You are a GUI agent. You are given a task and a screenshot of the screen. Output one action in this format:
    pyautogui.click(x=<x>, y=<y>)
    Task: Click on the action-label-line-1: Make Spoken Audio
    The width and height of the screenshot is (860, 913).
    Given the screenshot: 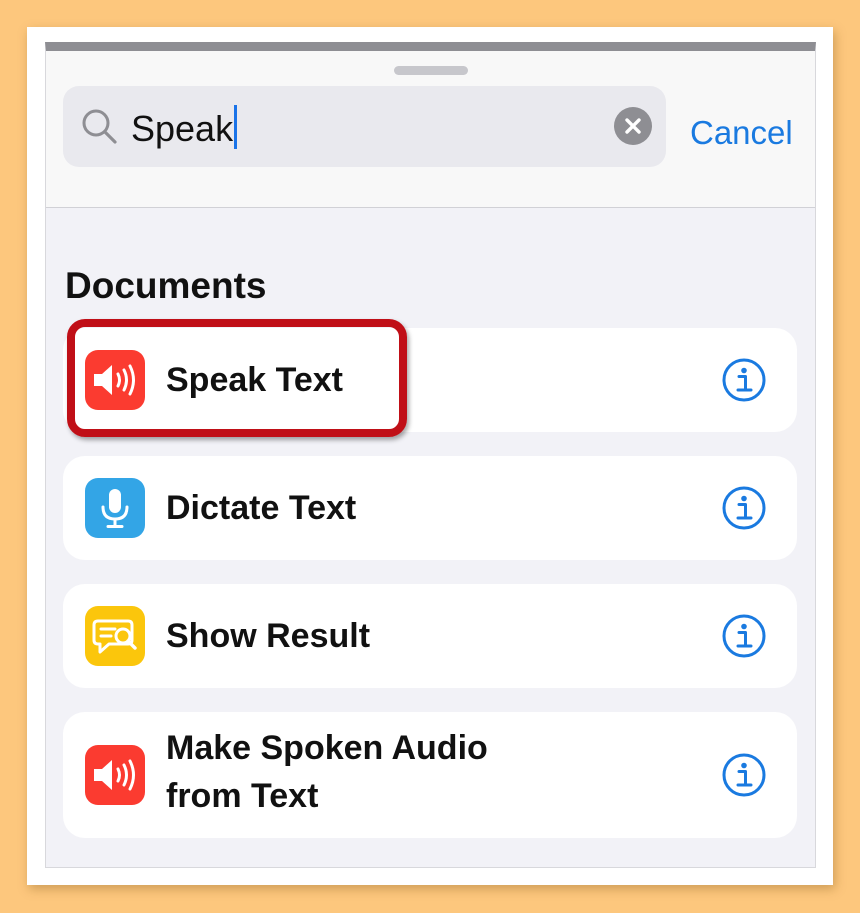 What is the action you would take?
    pyautogui.click(x=327, y=748)
    